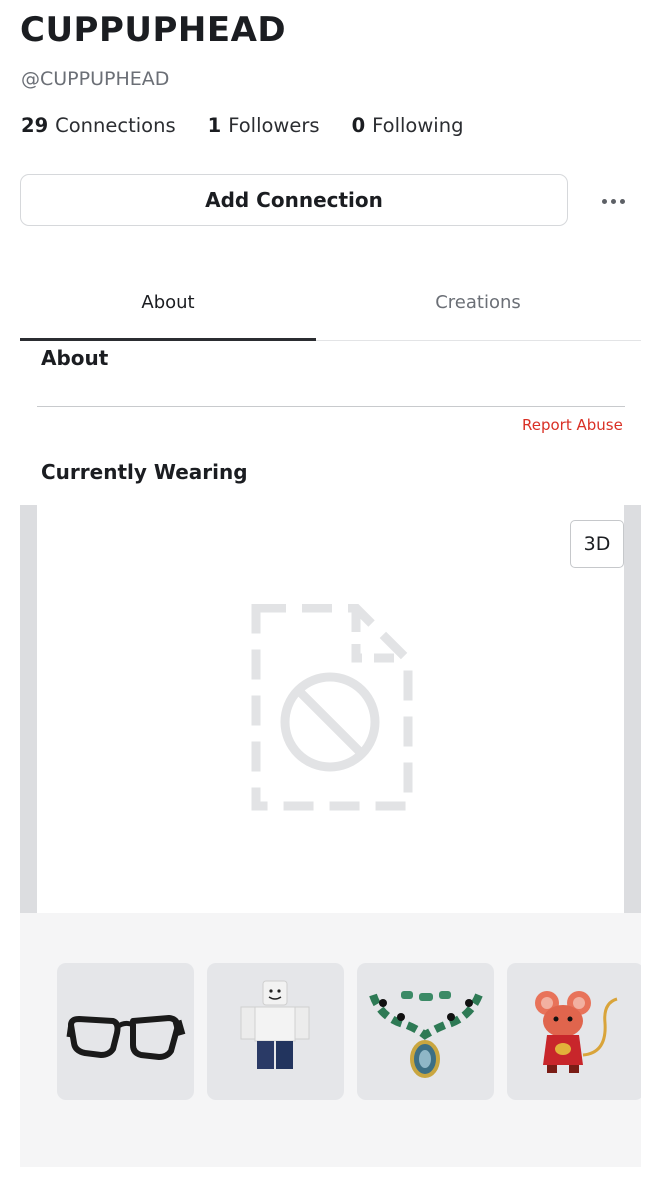  I want to click on add-connection-button: Add Connection, so click(294, 200).